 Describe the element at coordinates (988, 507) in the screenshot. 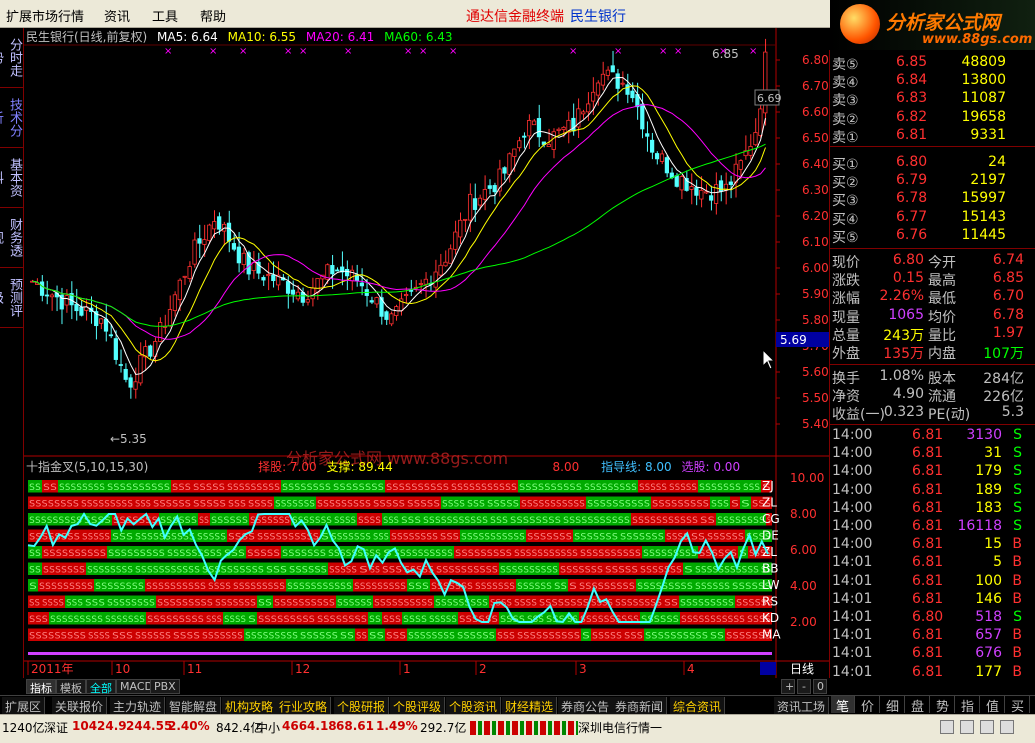

I see `tick-volume: 183` at that location.